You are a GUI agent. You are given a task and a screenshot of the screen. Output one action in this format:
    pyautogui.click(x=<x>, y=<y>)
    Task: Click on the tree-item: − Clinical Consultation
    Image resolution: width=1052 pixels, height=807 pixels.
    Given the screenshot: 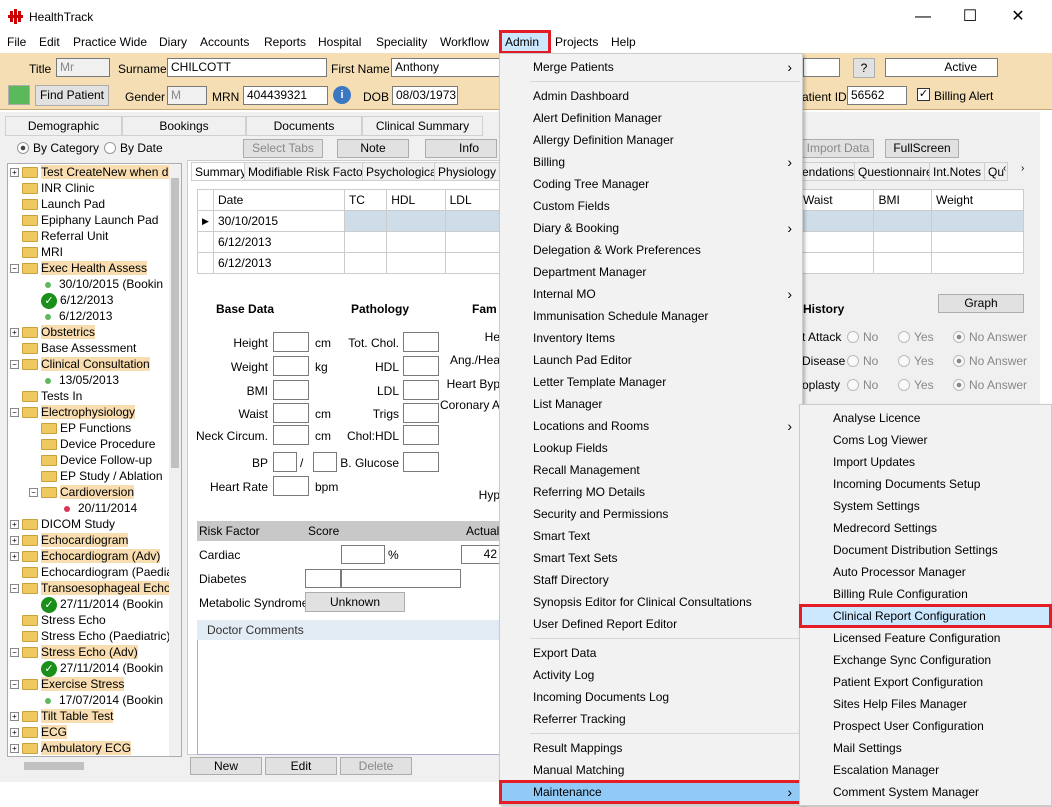 What is the action you would take?
    pyautogui.click(x=80, y=364)
    